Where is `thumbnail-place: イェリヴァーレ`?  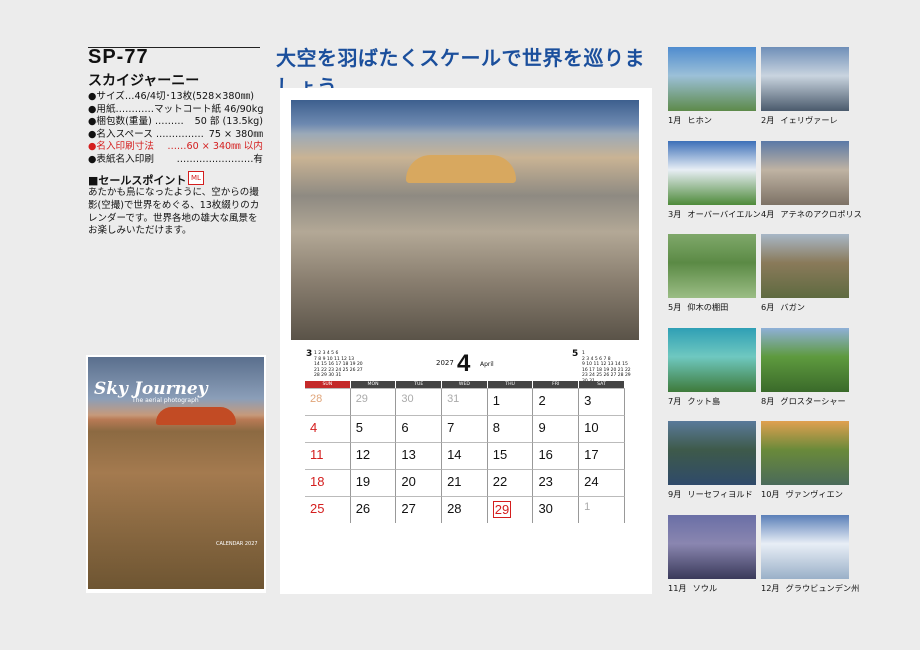
thumbnail-place: イェリヴァーレ is located at coordinates (809, 120).